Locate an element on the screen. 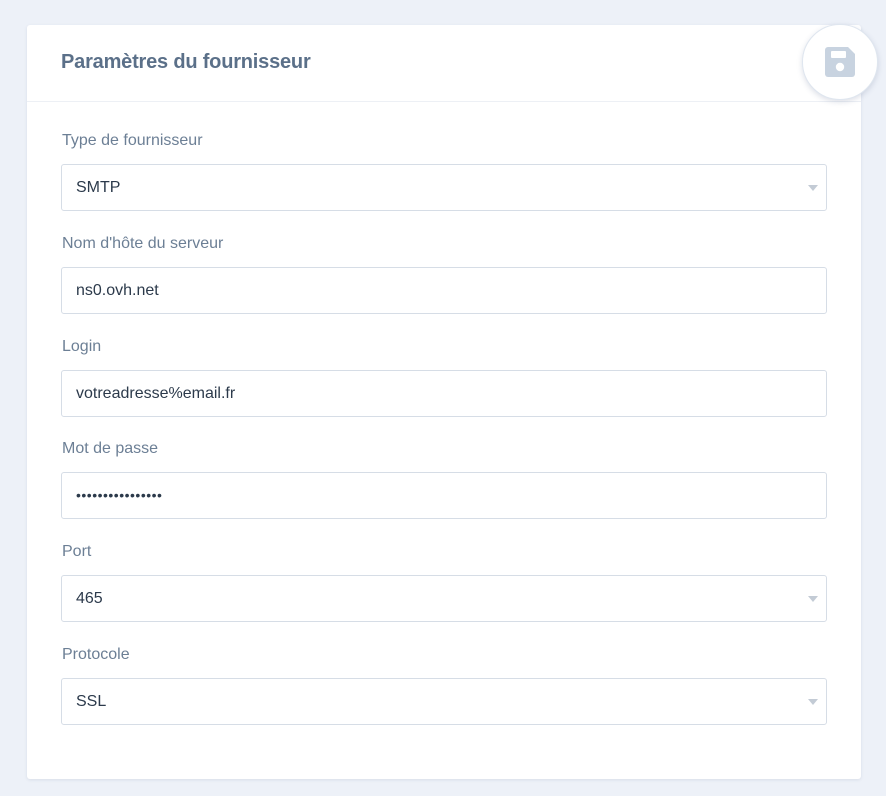 This screenshot has height=796, width=886. floppy-disk-icon is located at coordinates (840, 62).